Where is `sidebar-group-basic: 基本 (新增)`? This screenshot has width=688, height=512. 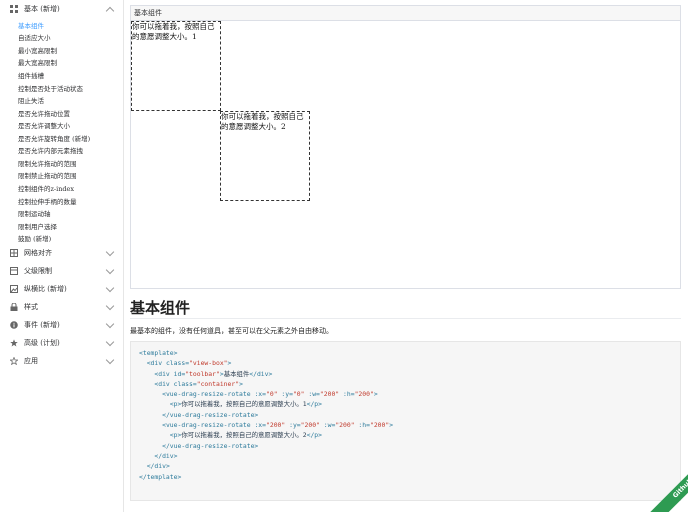
sidebar-group-basic: 基本 (新增) is located at coordinates (61, 9).